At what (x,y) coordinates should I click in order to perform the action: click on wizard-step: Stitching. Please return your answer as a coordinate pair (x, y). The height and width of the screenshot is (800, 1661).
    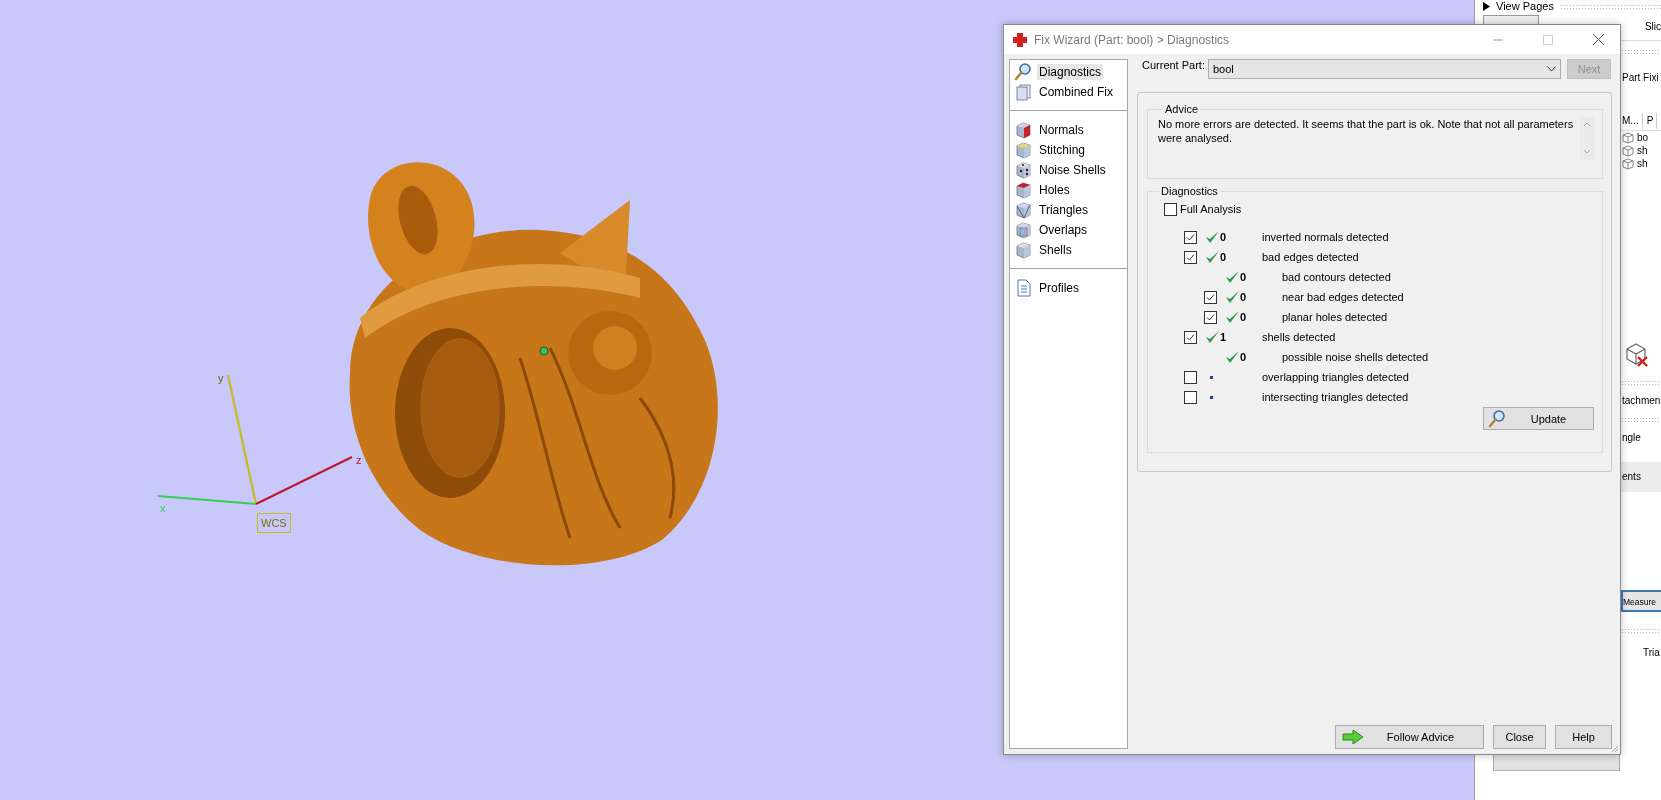
    Looking at the image, I should click on (1062, 150).